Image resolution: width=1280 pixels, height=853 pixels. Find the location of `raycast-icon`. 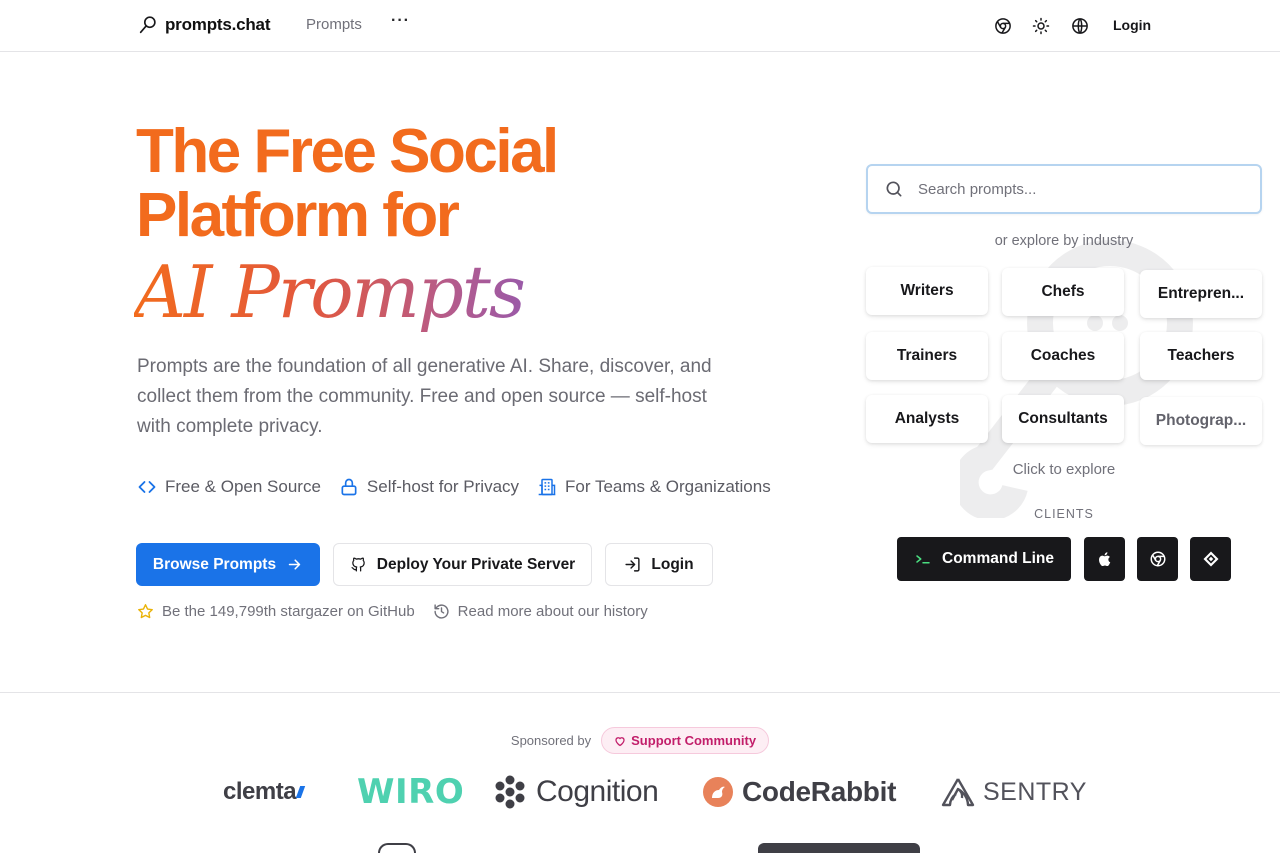

raycast-icon is located at coordinates (1210, 559).